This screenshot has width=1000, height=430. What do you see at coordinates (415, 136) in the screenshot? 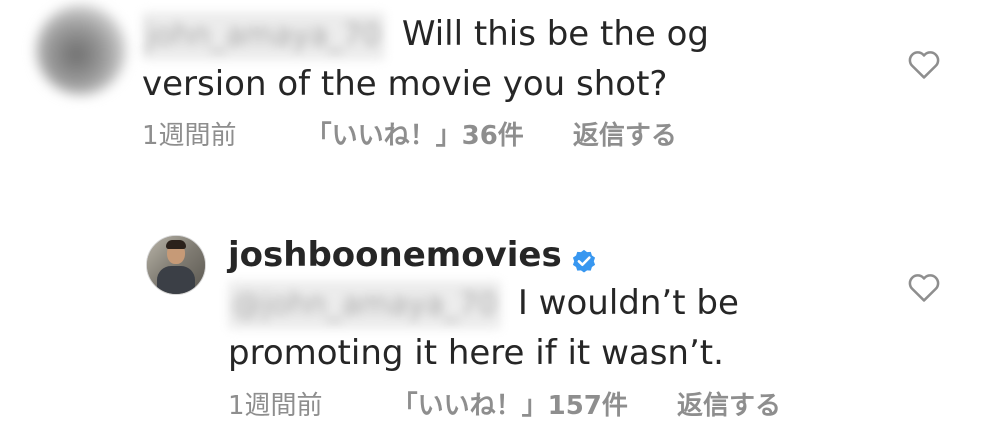
I see `likes-count: 「いいね！」36件` at bounding box center [415, 136].